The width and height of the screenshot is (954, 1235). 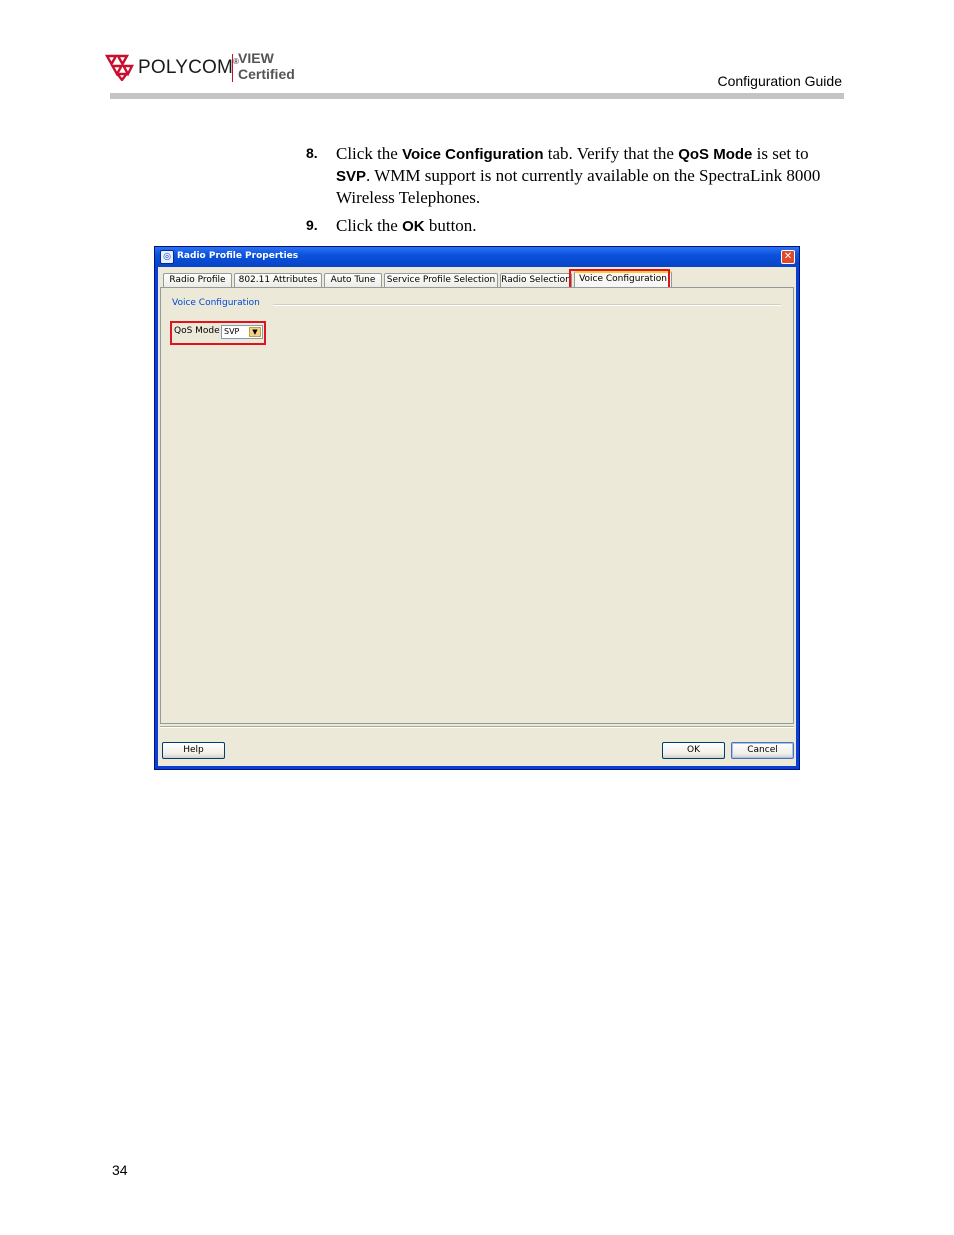 I want to click on cancel-button: Cancel, so click(x=762, y=750).